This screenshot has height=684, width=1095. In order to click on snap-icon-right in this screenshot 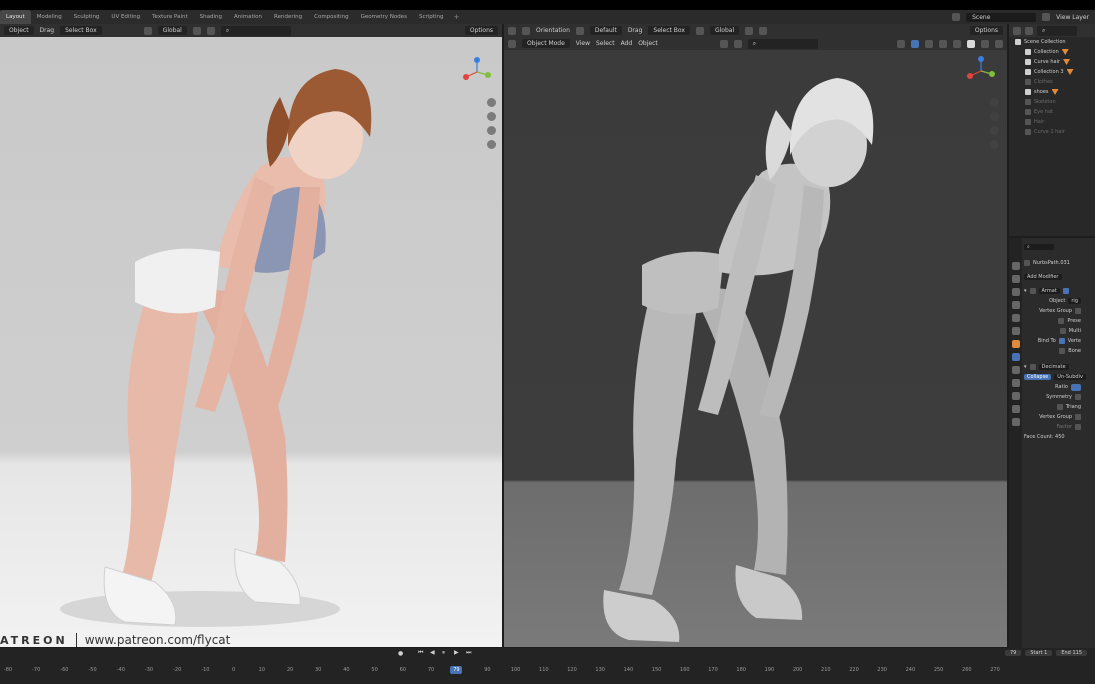, I will do `click(763, 30)`.